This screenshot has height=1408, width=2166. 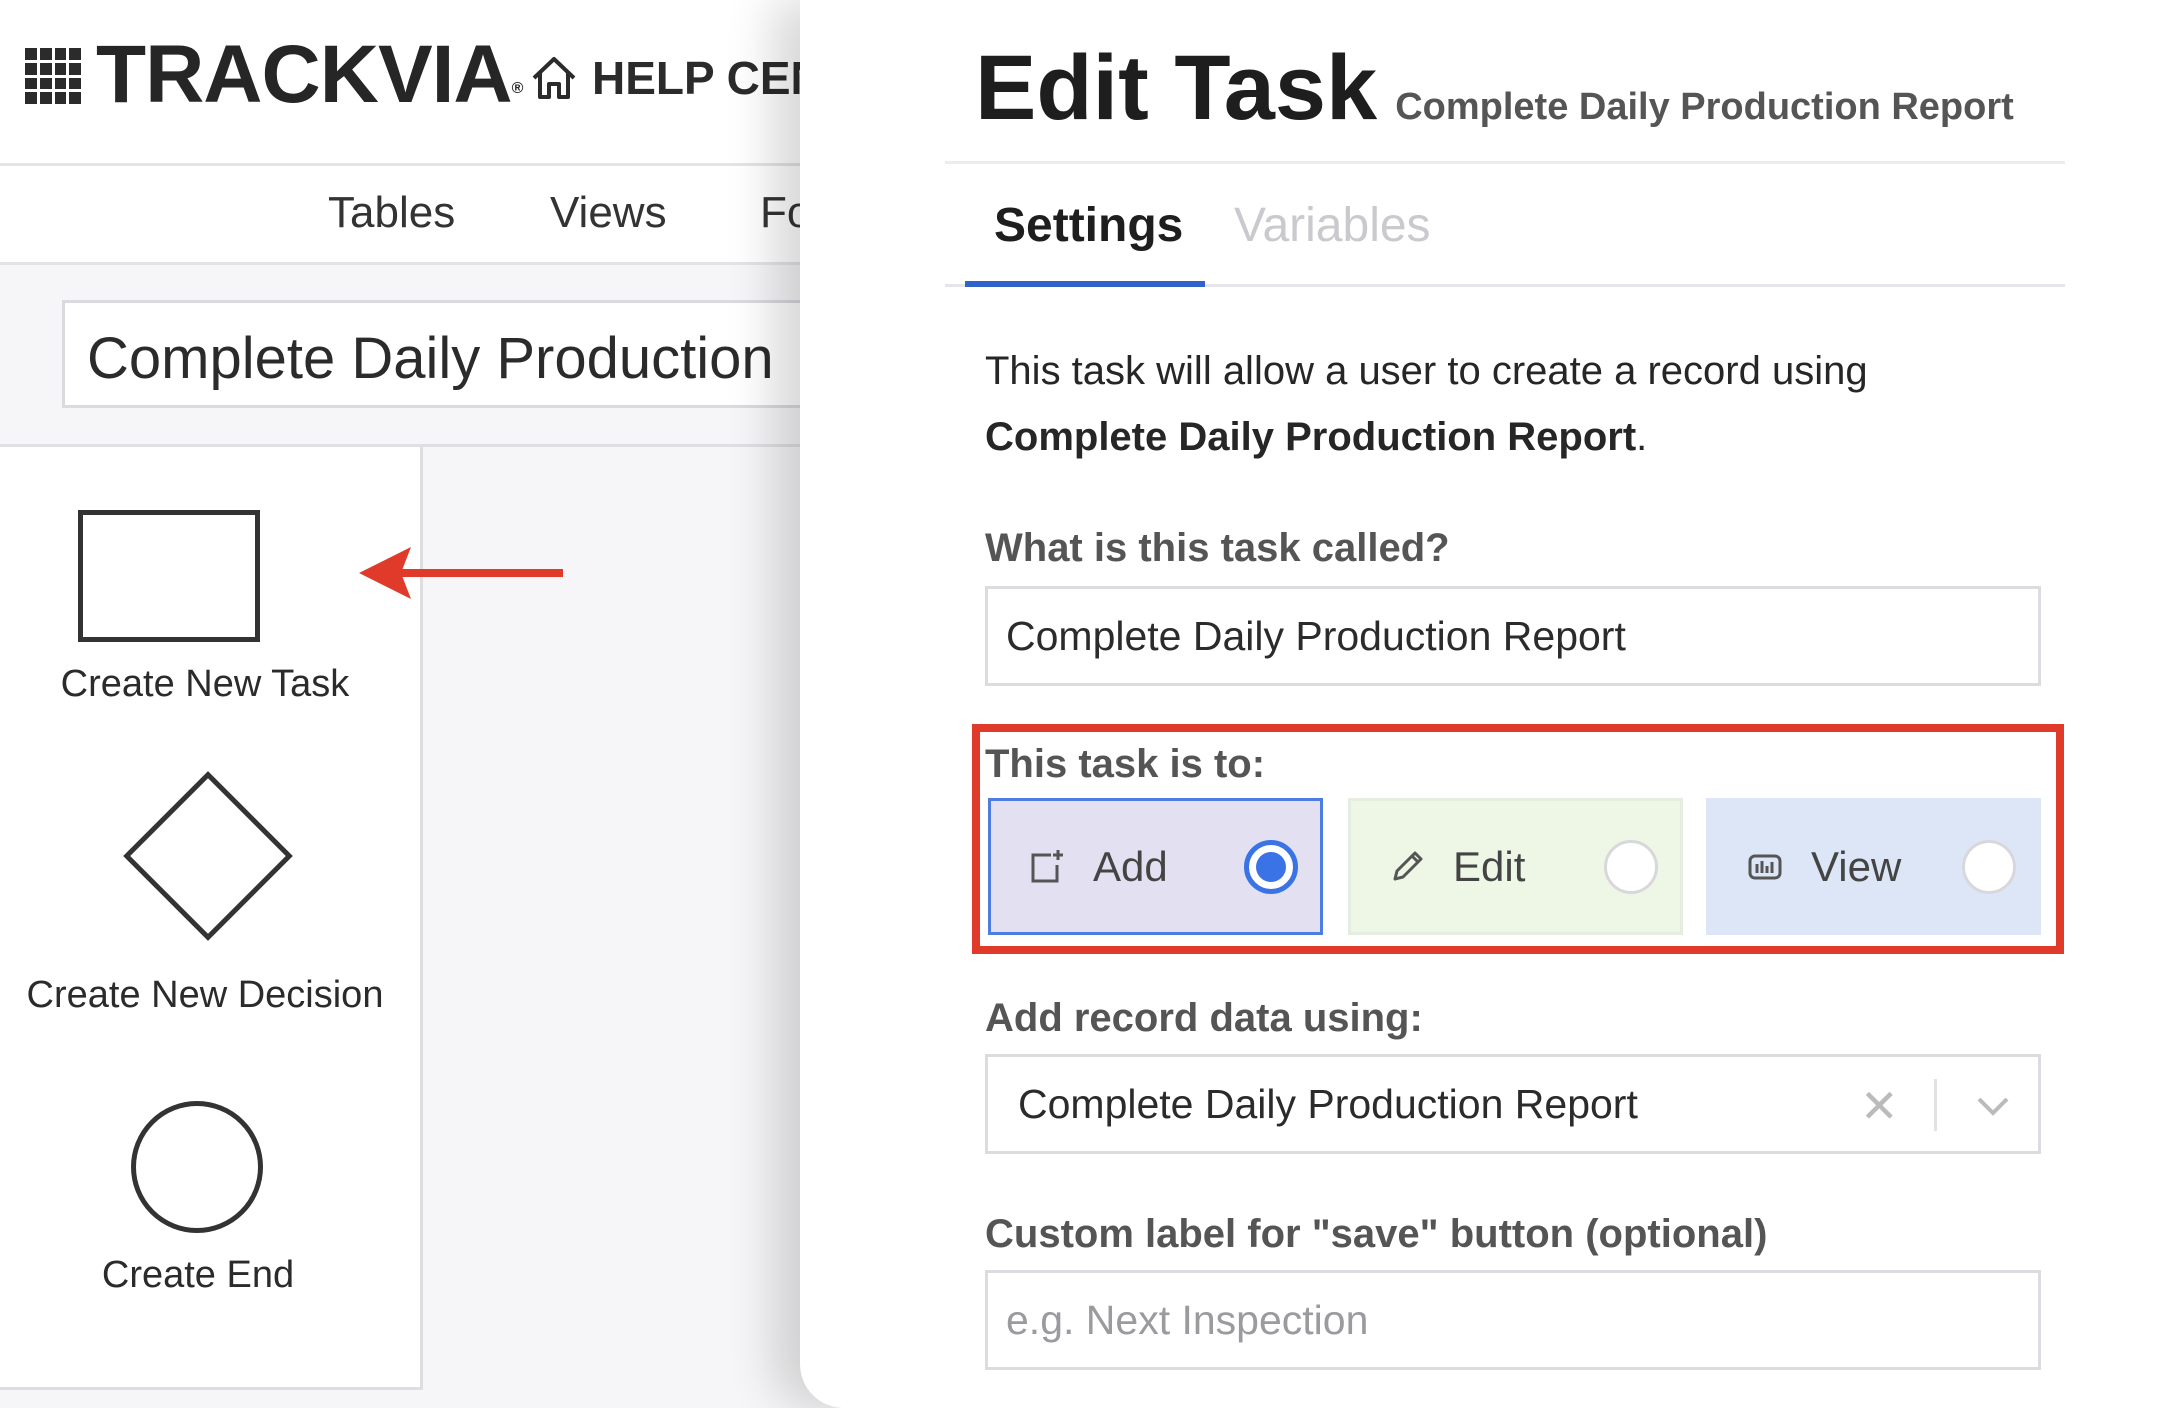 What do you see at coordinates (1993, 1106) in the screenshot?
I see `chevron-down-icon` at bounding box center [1993, 1106].